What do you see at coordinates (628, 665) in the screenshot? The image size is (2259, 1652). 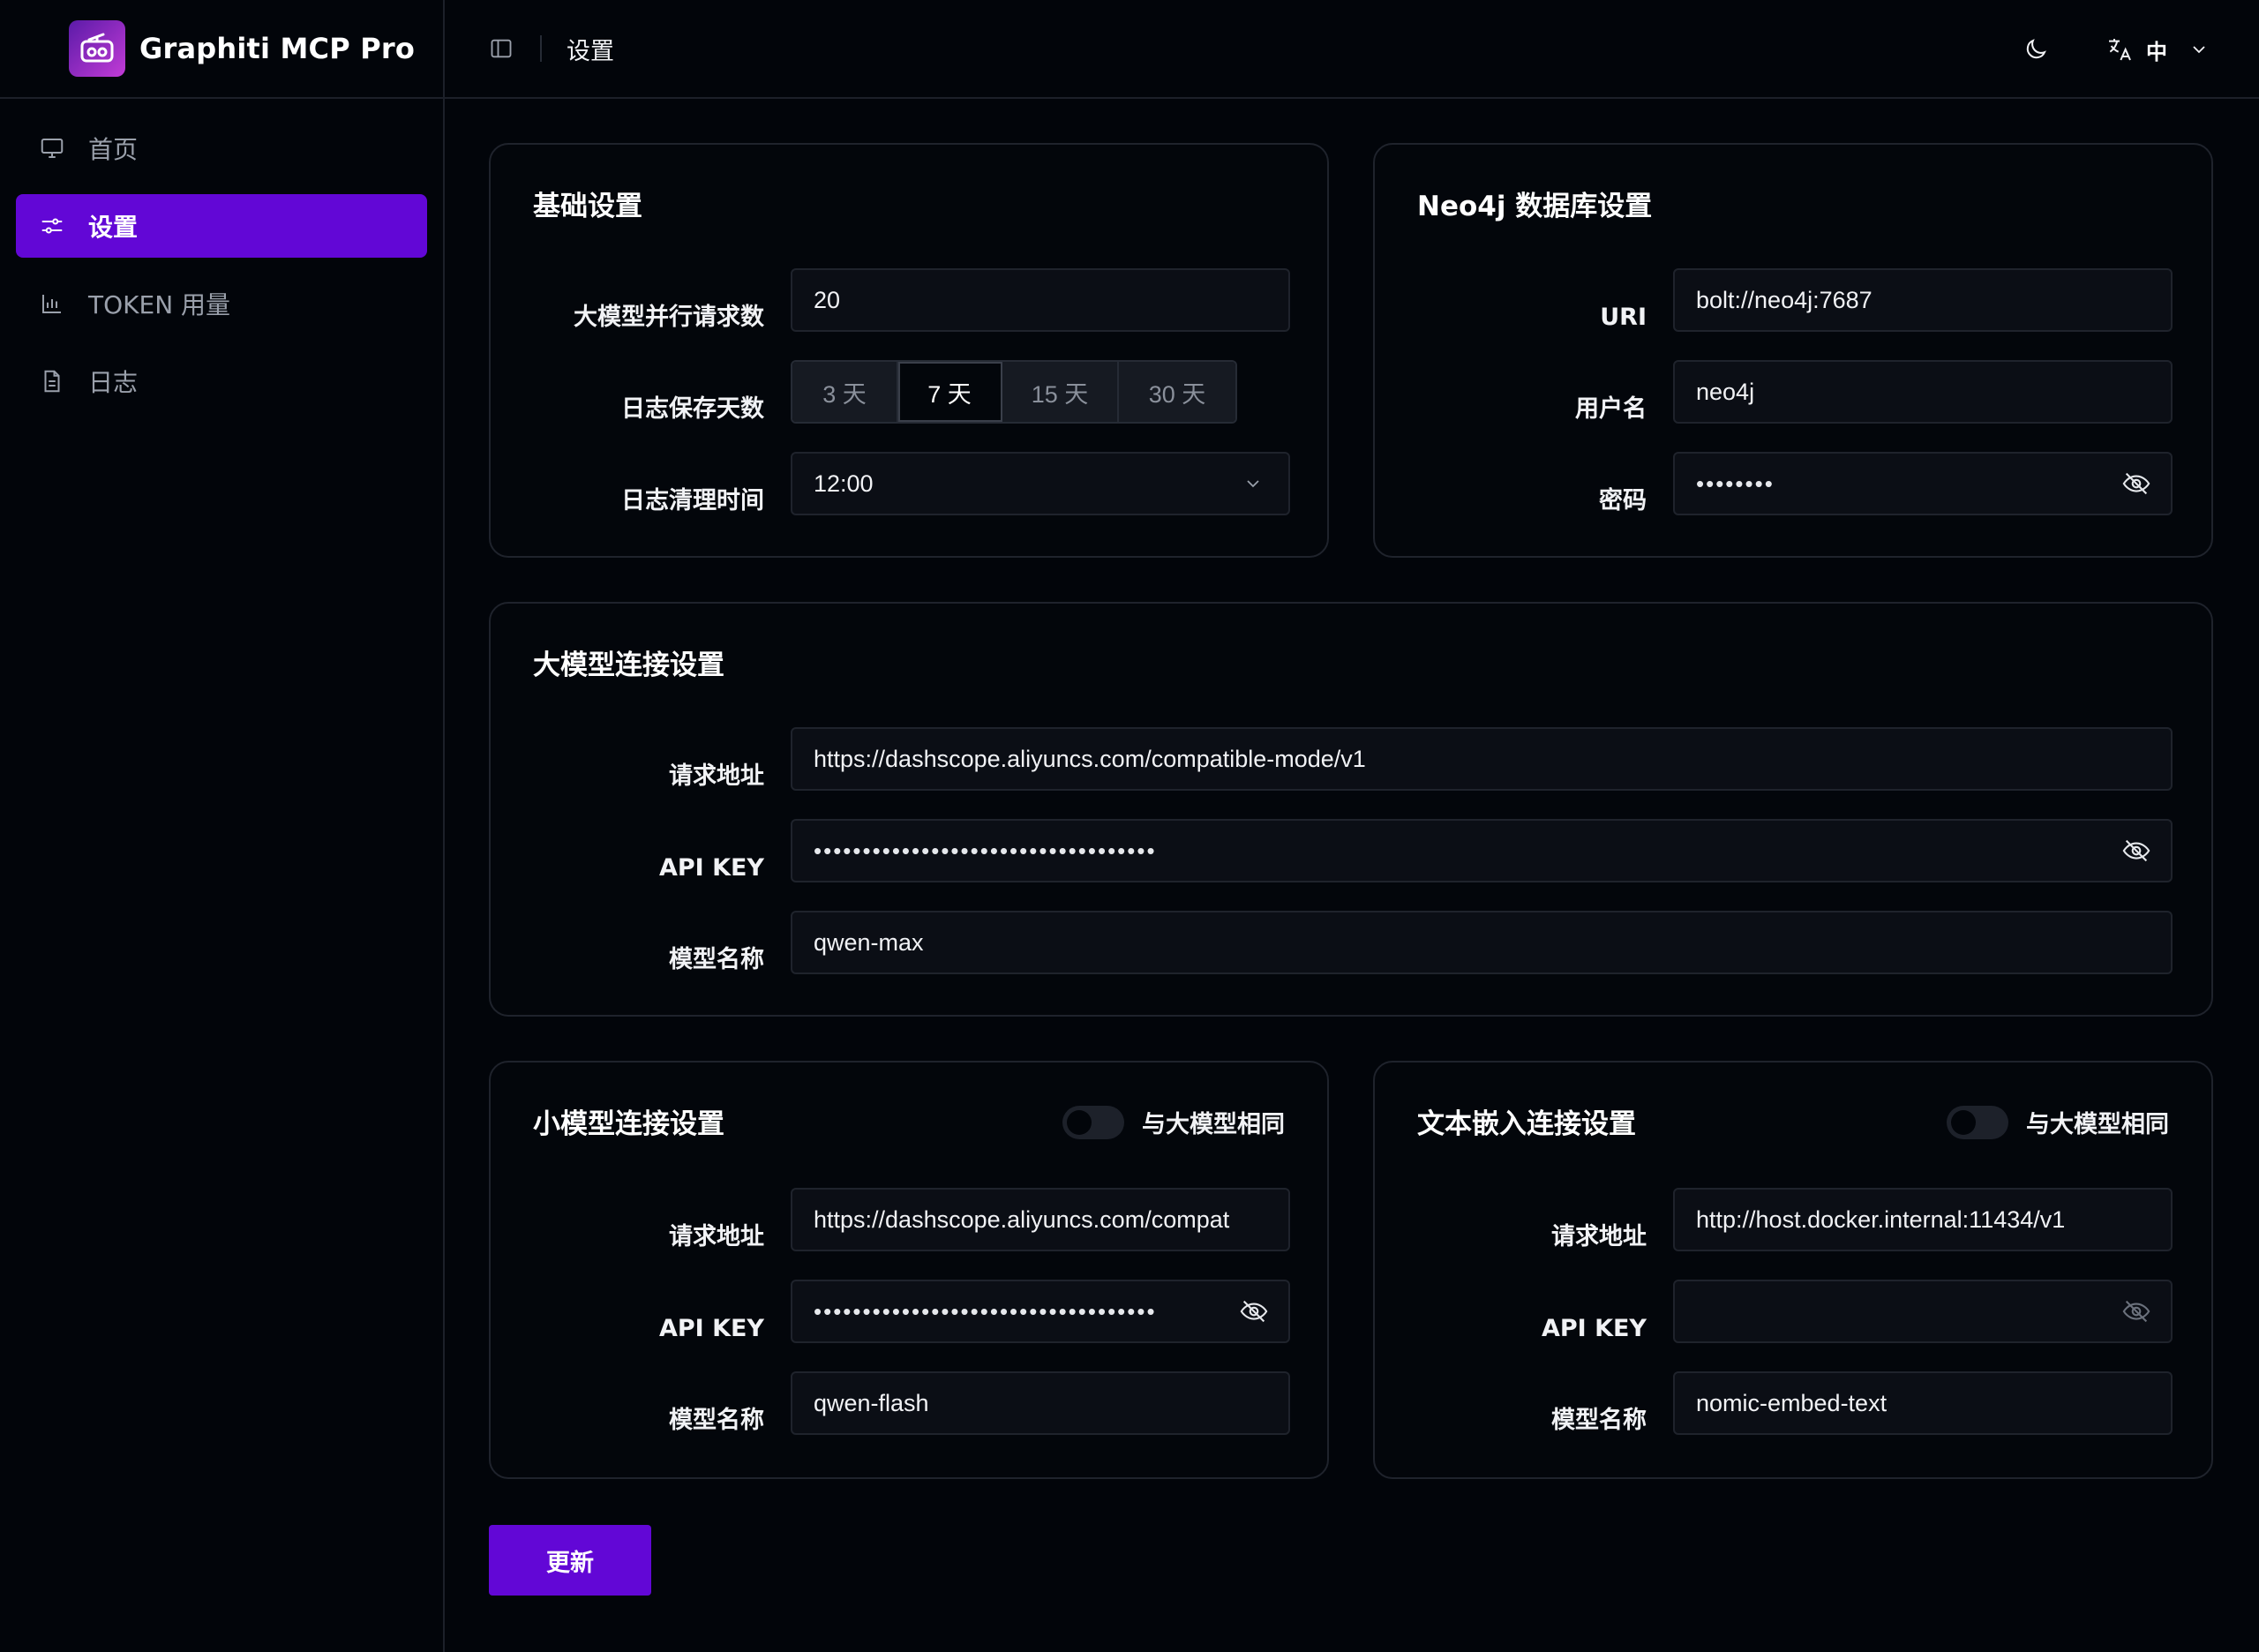 I see `card-title: 大模型连接设置` at bounding box center [628, 665].